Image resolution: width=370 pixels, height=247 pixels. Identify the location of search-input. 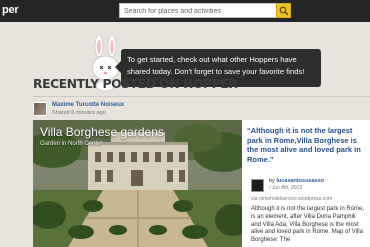
(199, 11).